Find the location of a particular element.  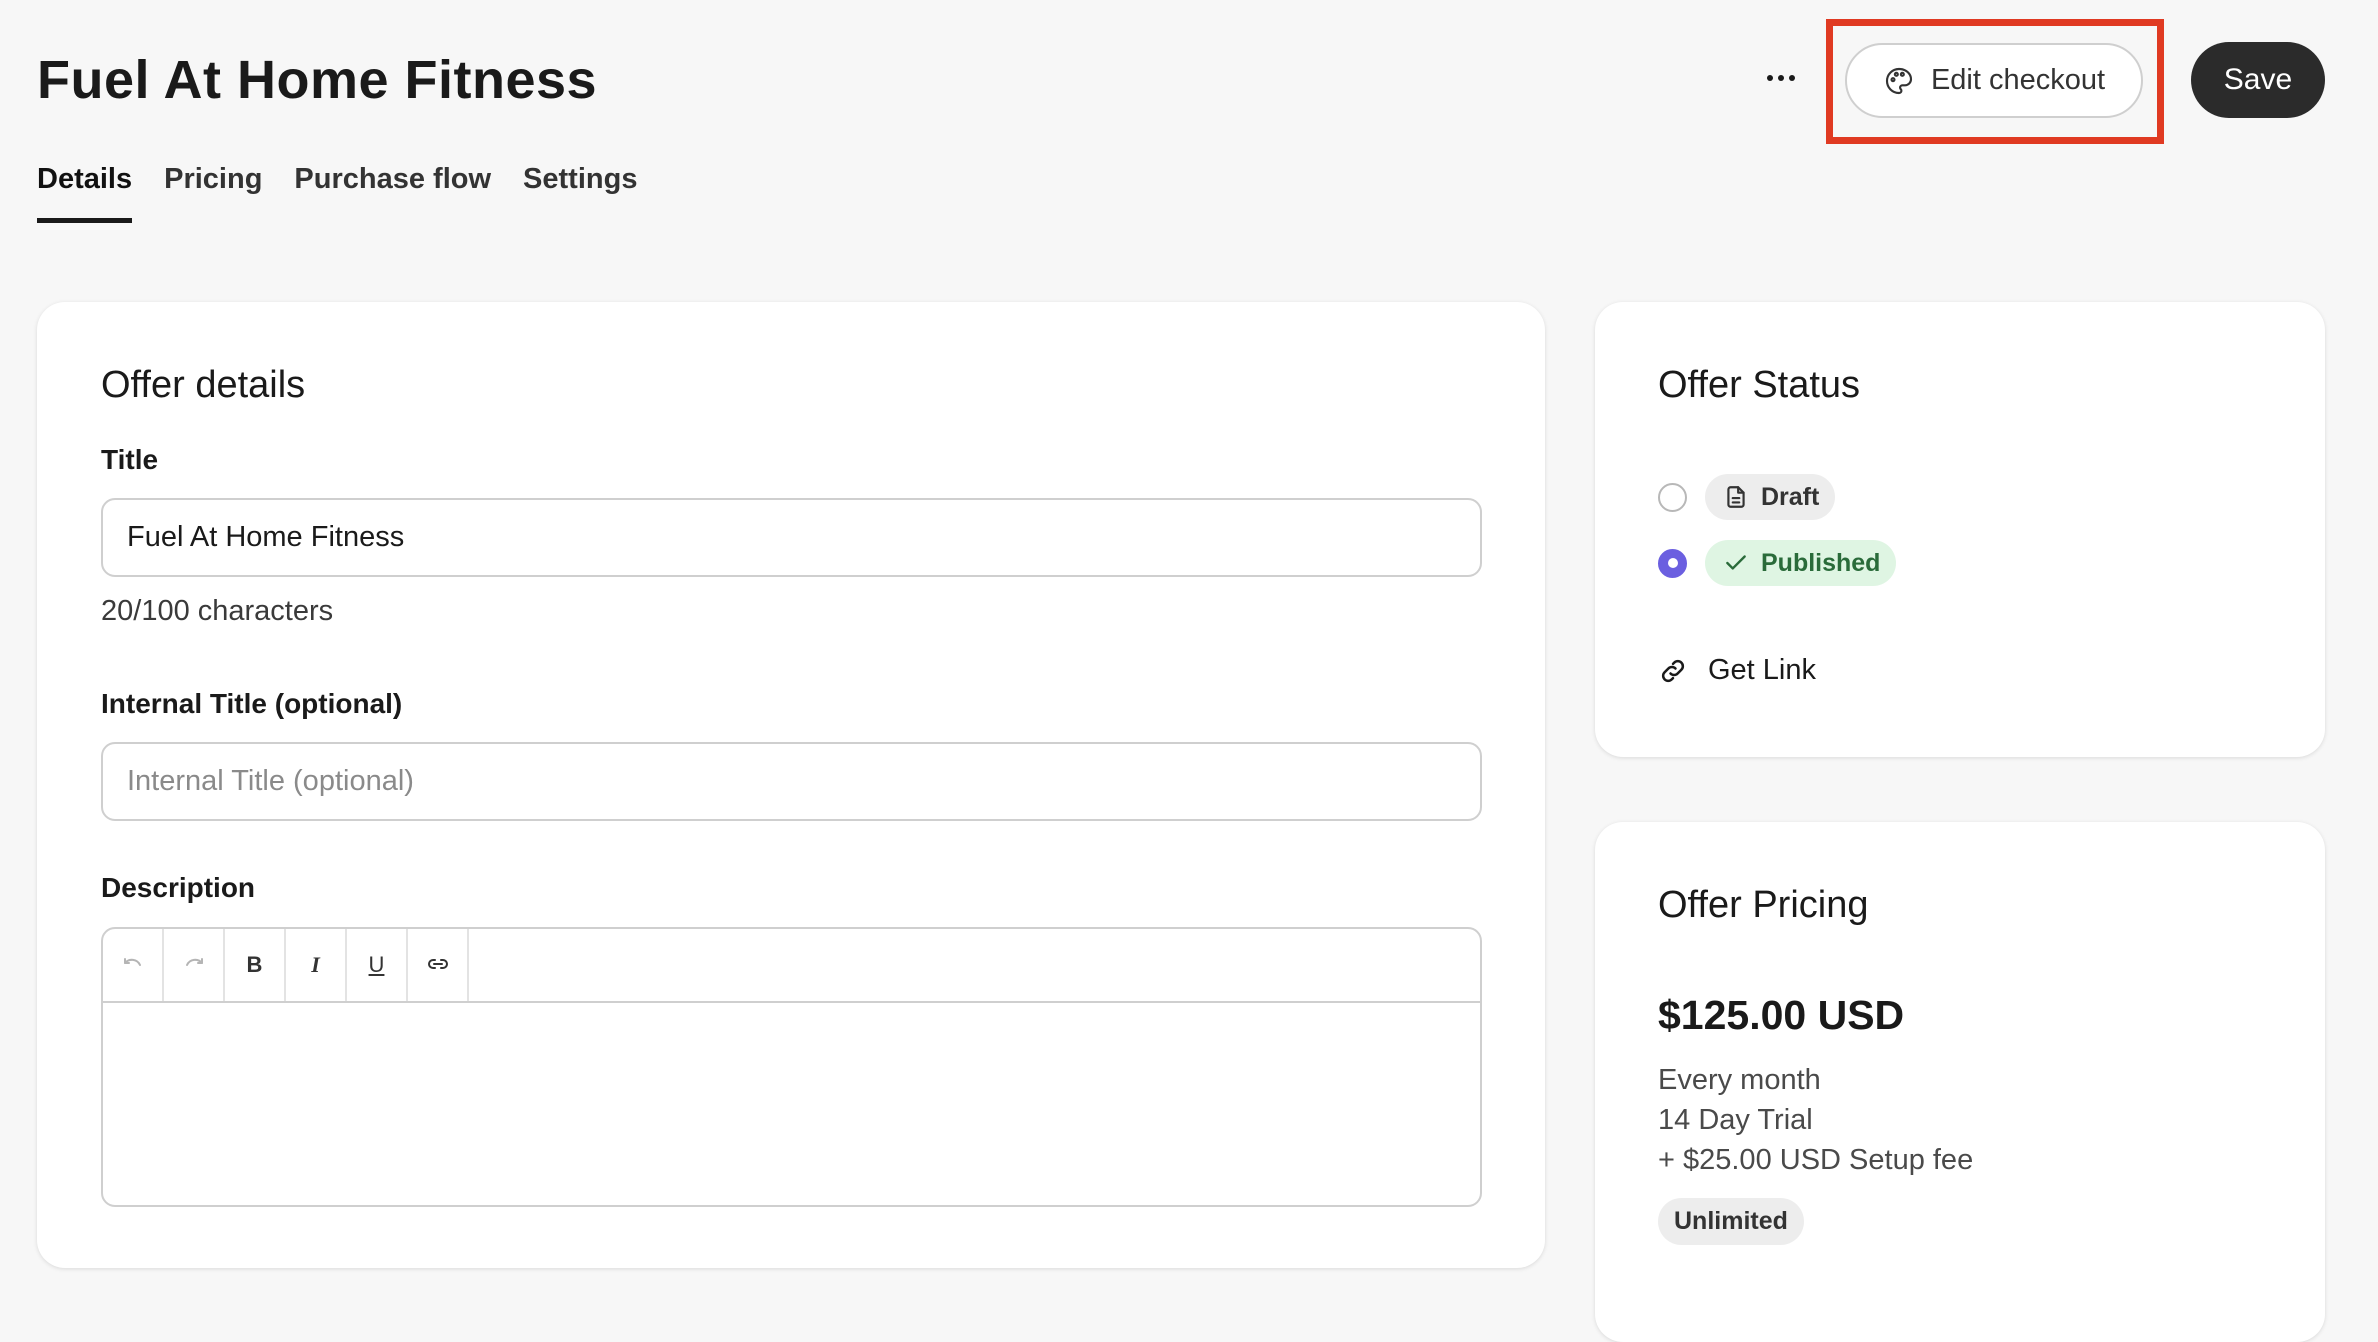

draft-radio is located at coordinates (1672, 497).